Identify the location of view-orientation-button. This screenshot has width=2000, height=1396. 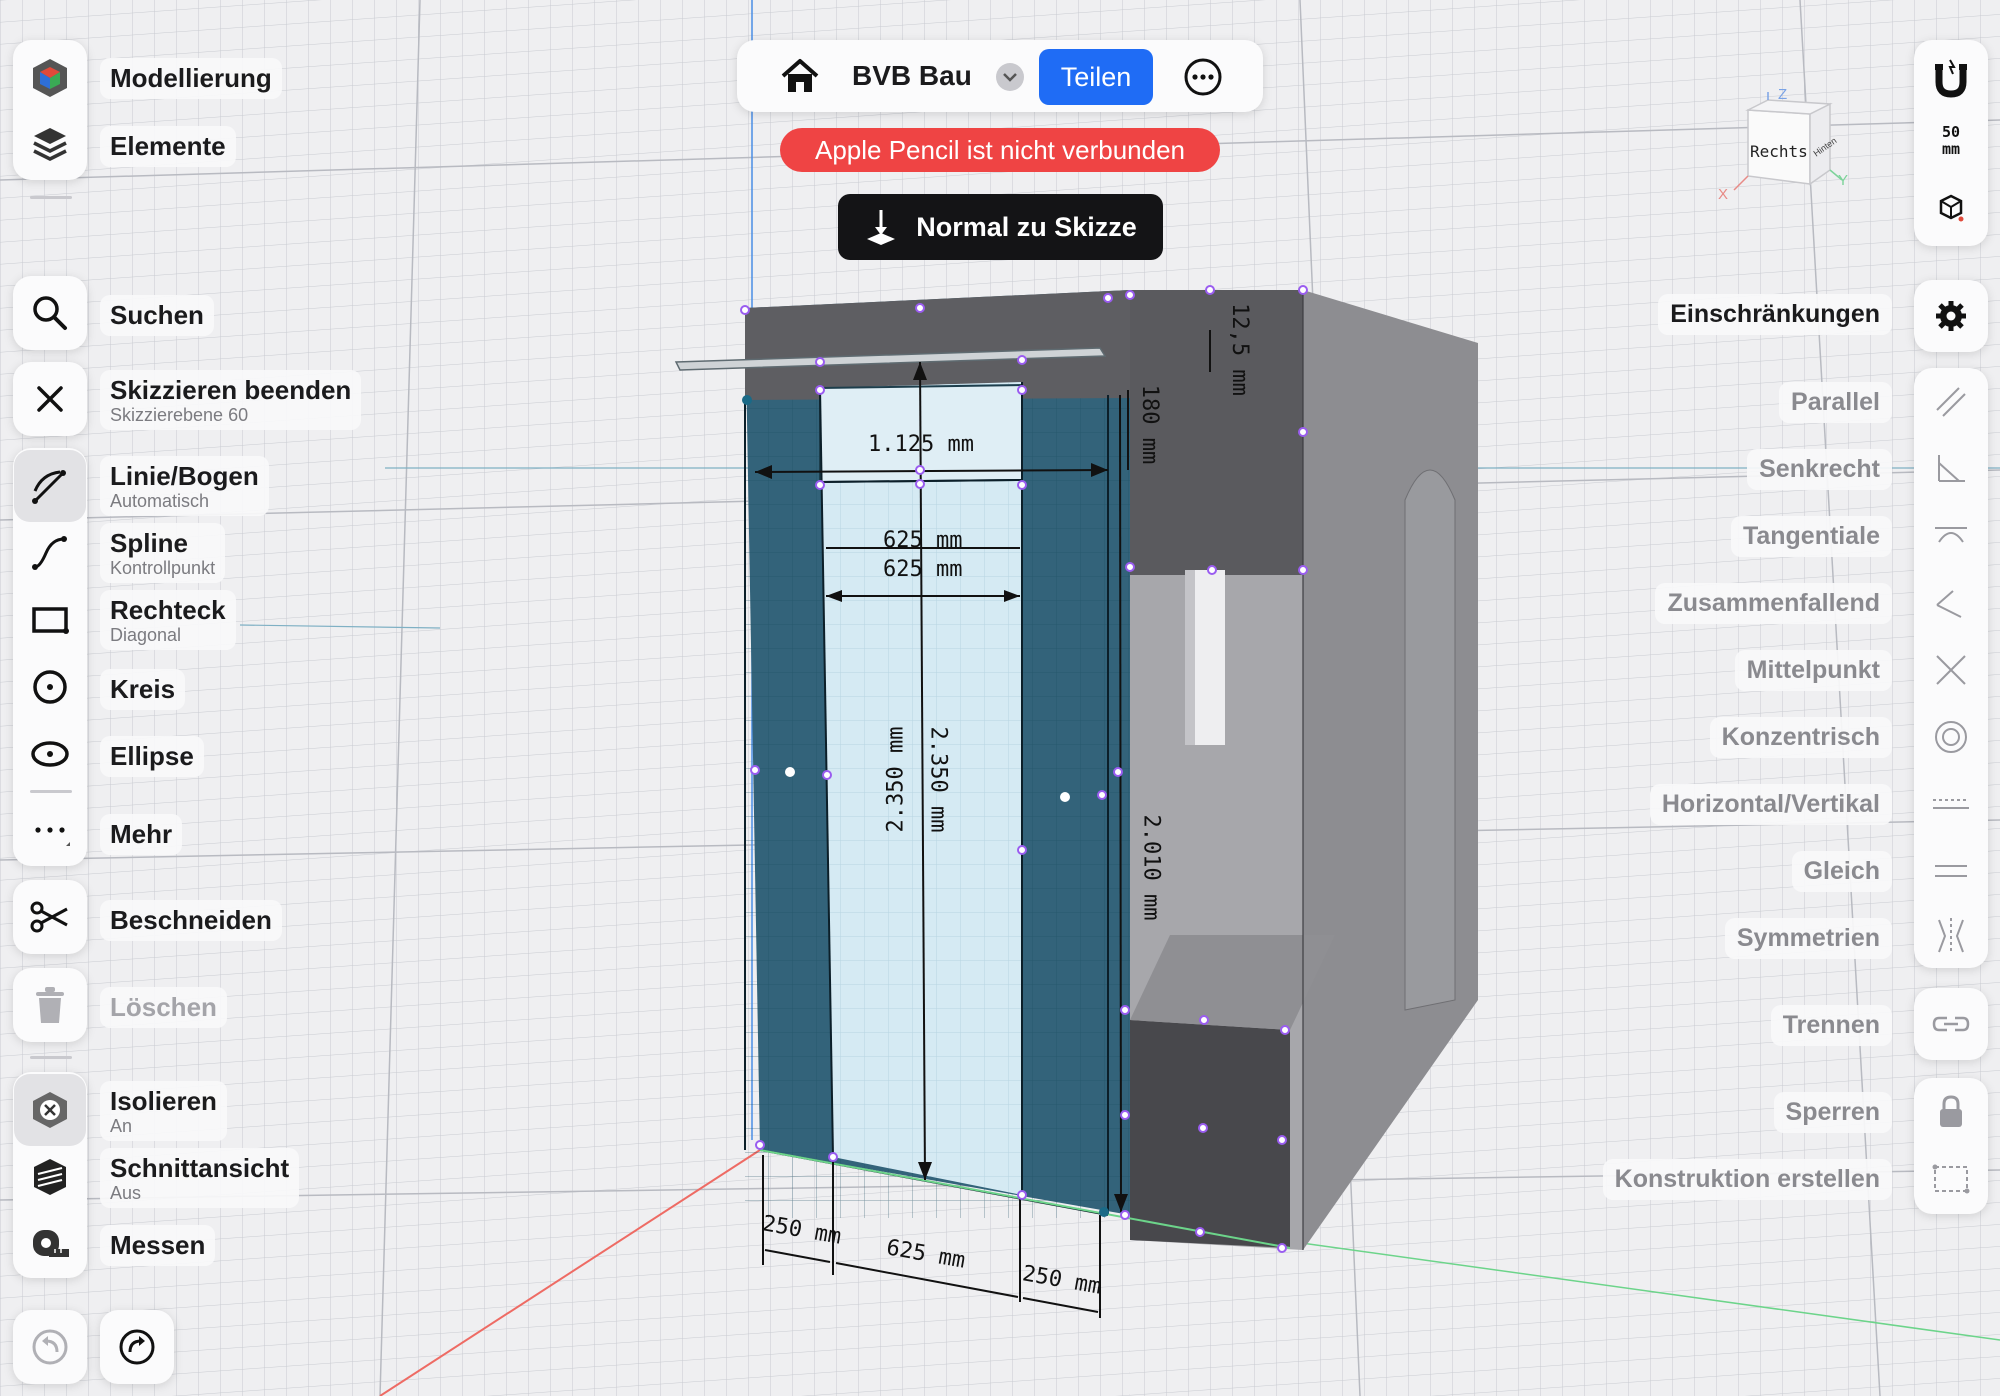
(1951, 208).